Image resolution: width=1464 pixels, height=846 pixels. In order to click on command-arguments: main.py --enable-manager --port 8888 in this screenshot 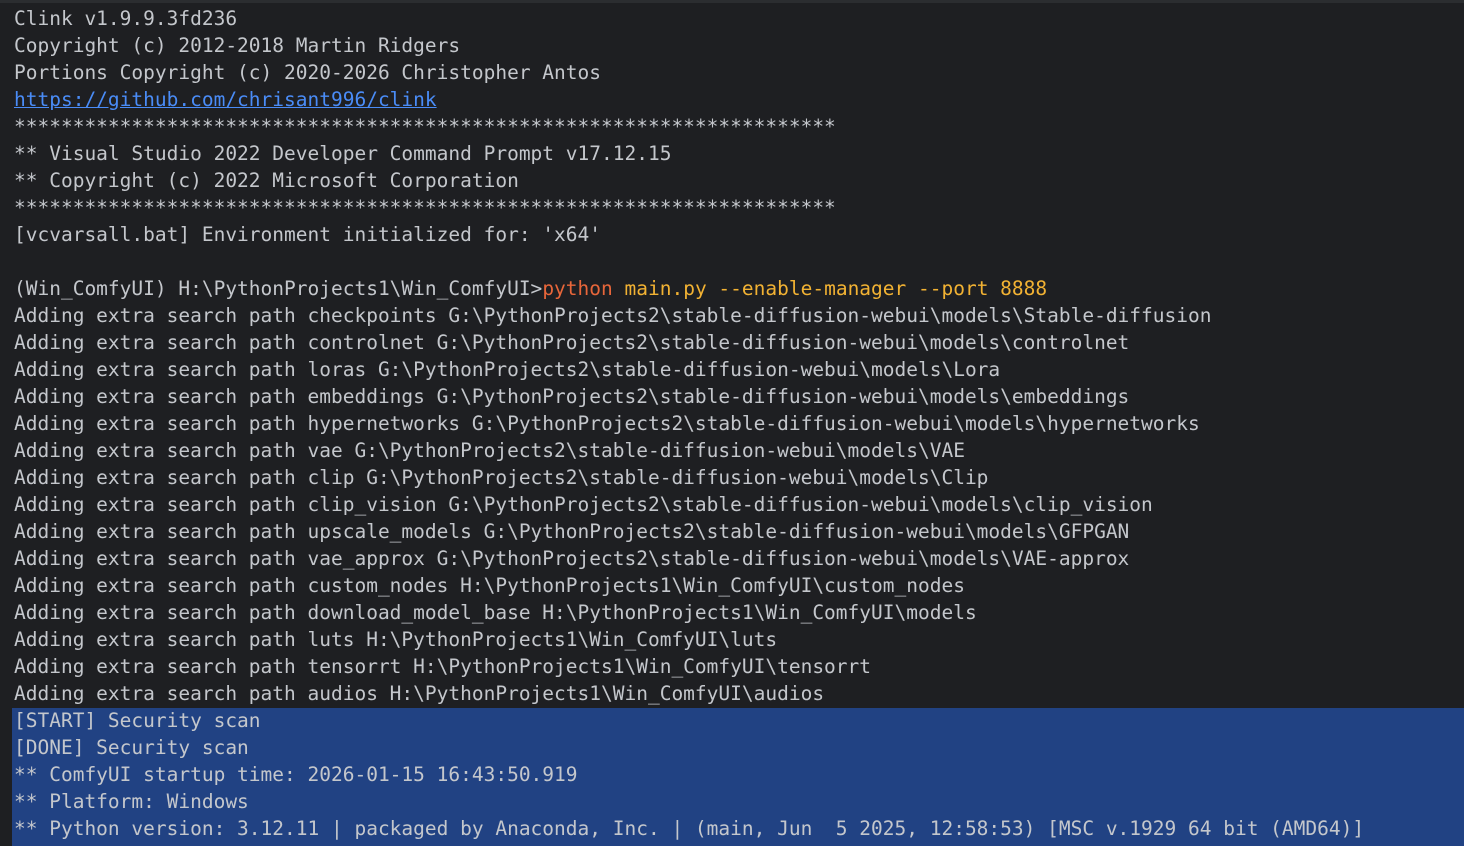, I will do `click(830, 288)`.